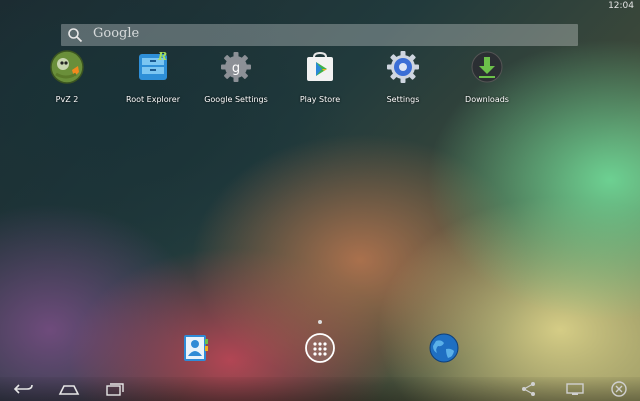 Image resolution: width=640 pixels, height=401 pixels. I want to click on app-label: Settings, so click(403, 99).